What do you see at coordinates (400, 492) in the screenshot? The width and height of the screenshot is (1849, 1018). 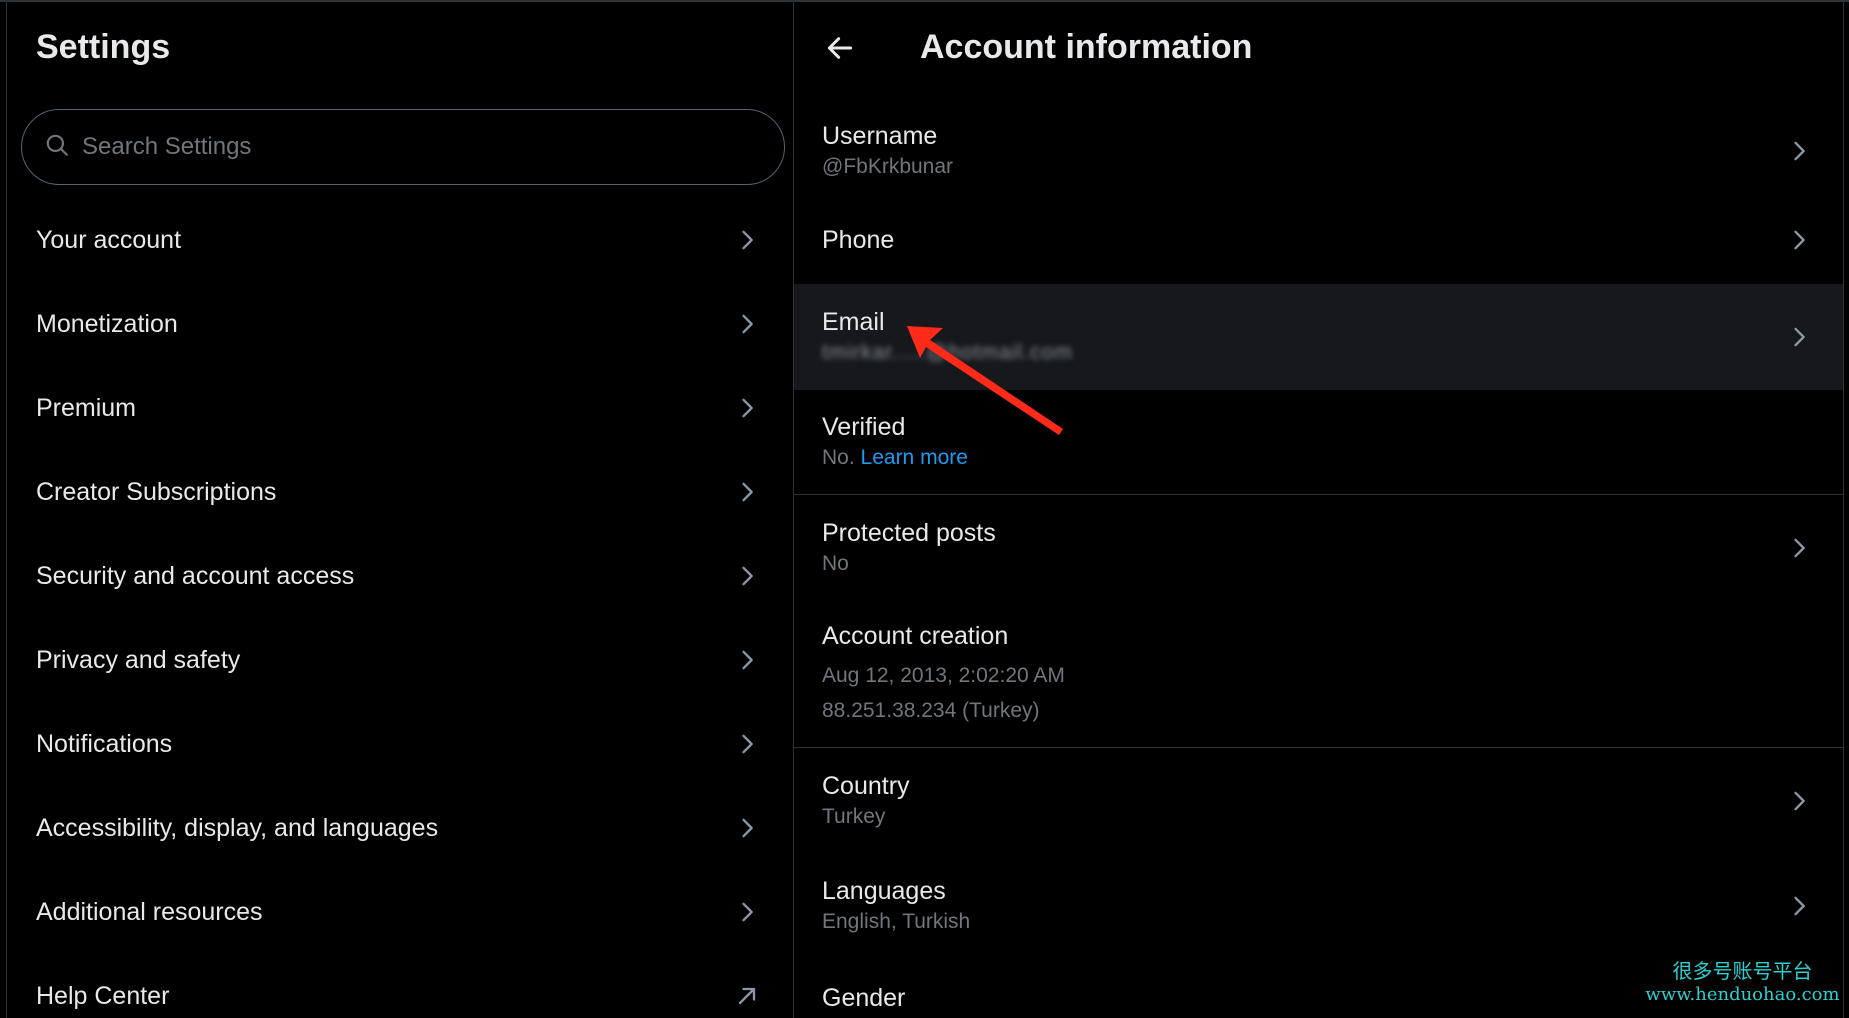 I see `menu-item-creator-subscriptions: Creator Subscriptions` at bounding box center [400, 492].